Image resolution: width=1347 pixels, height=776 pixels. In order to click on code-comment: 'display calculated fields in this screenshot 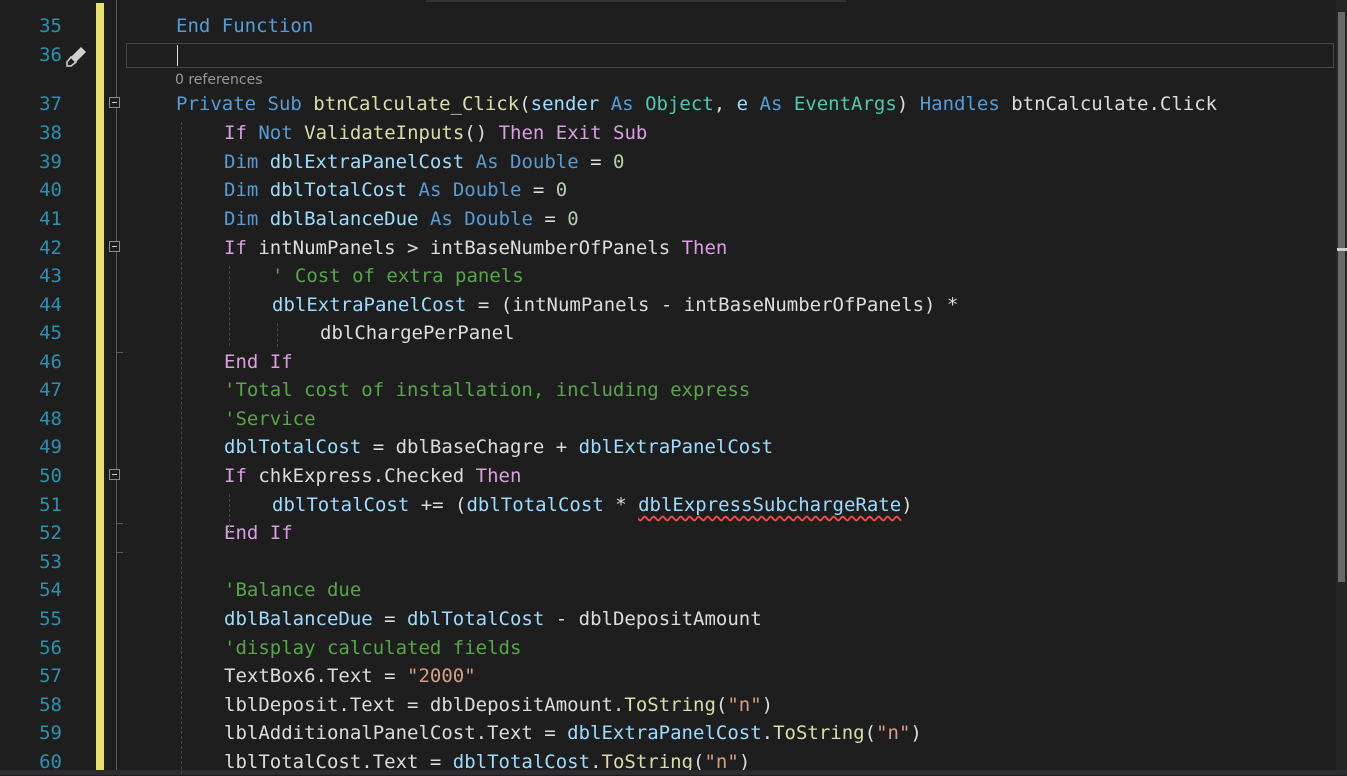, I will do `click(373, 648)`.